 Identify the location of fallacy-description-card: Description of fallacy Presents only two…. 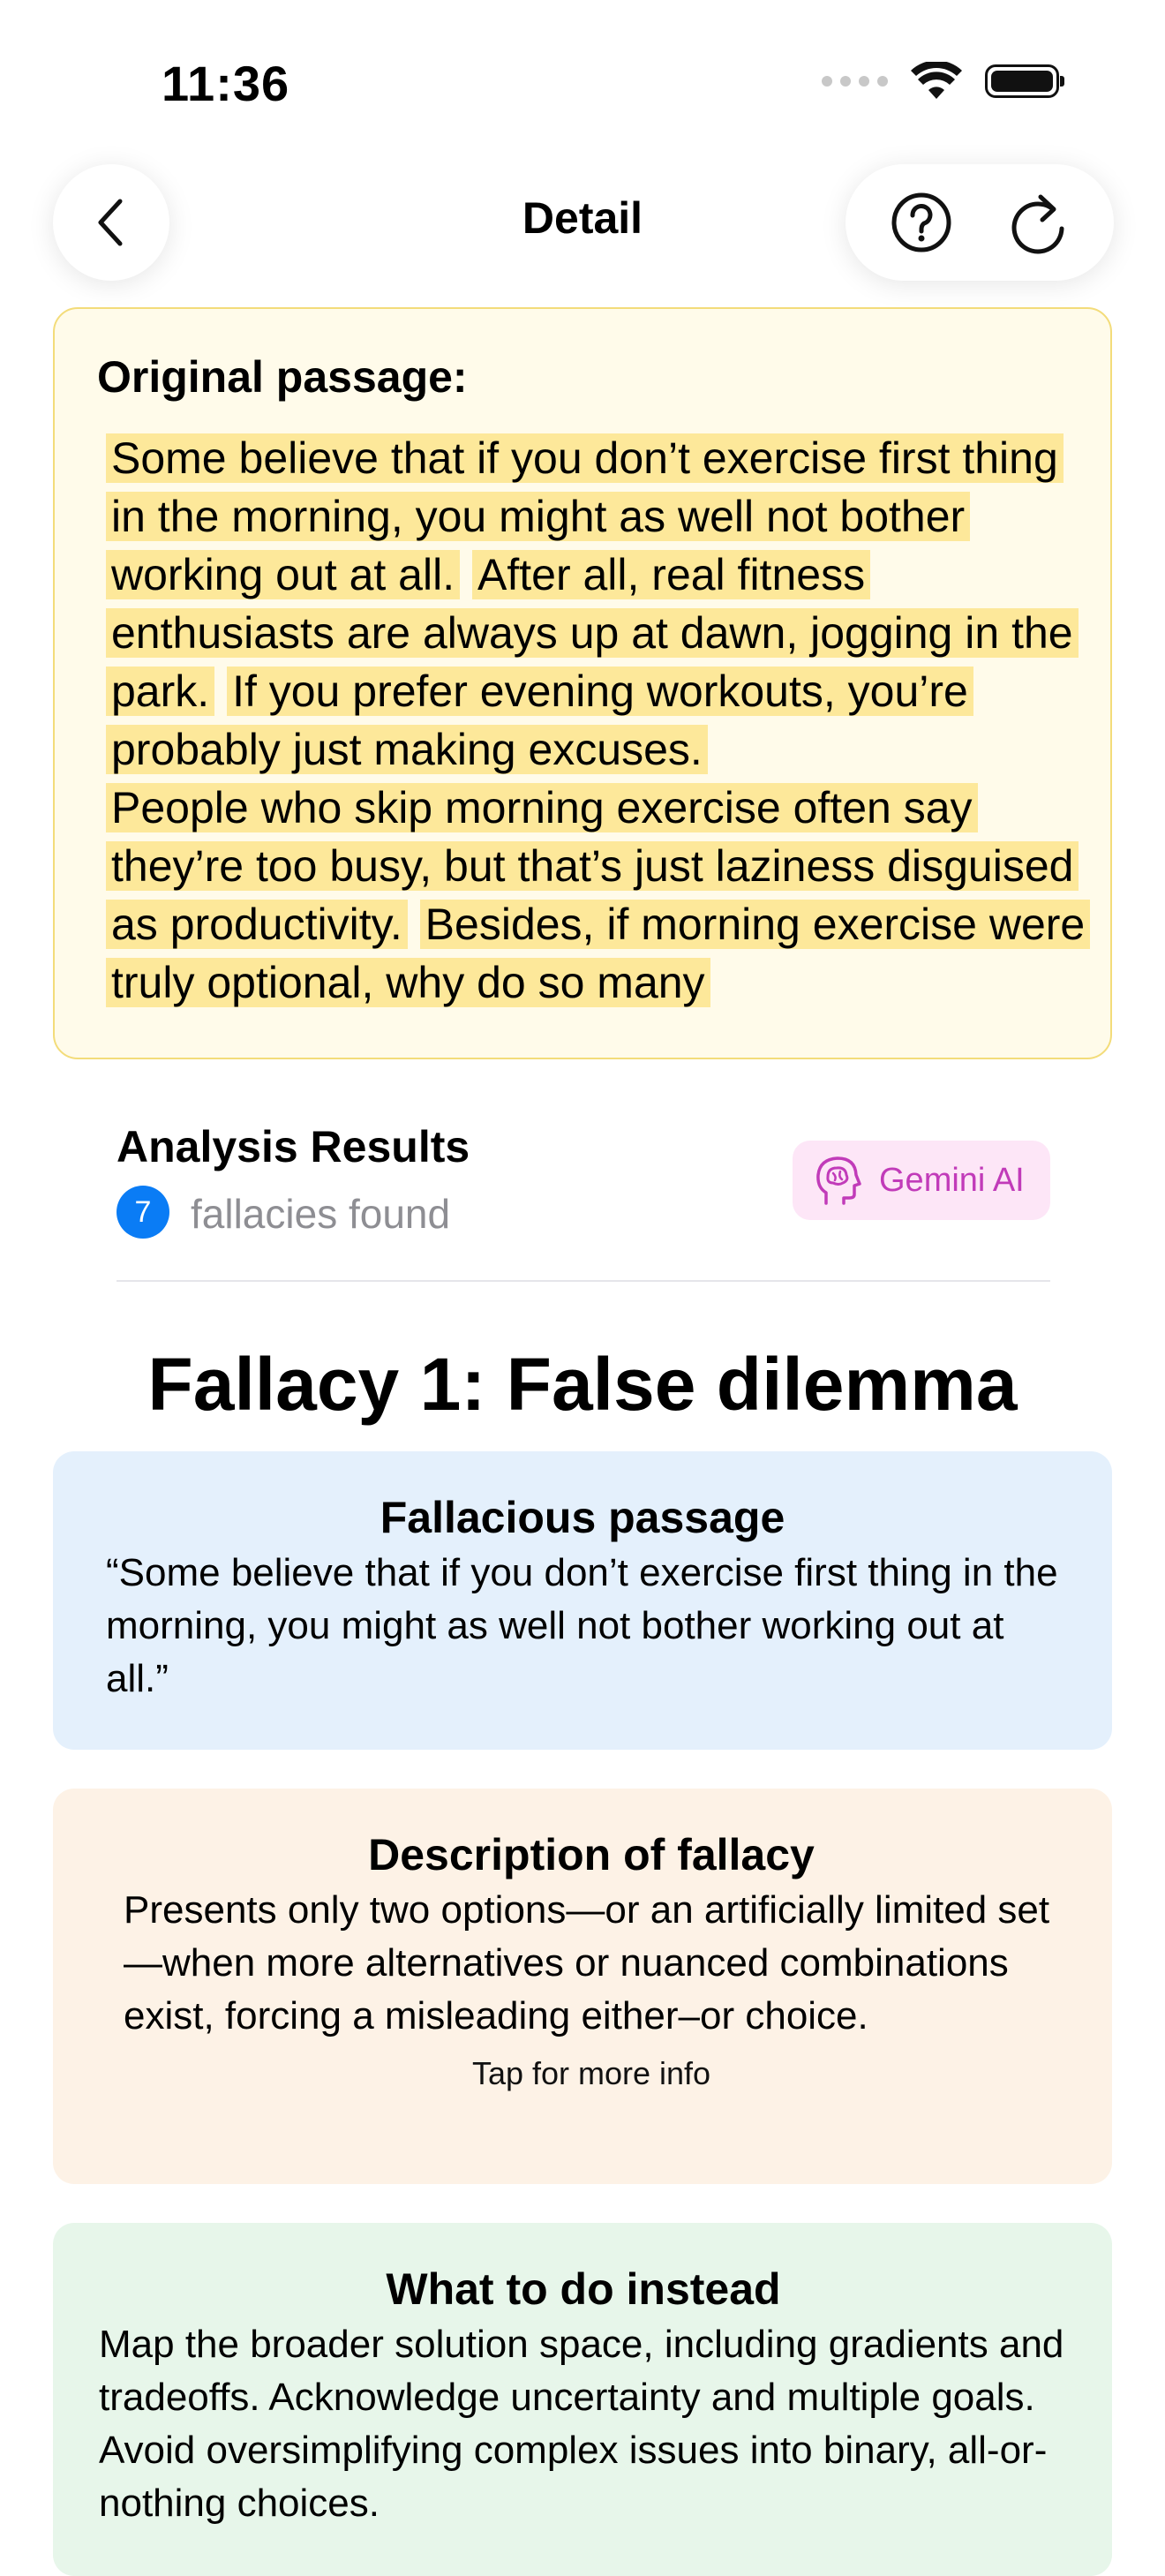
(582, 1987).